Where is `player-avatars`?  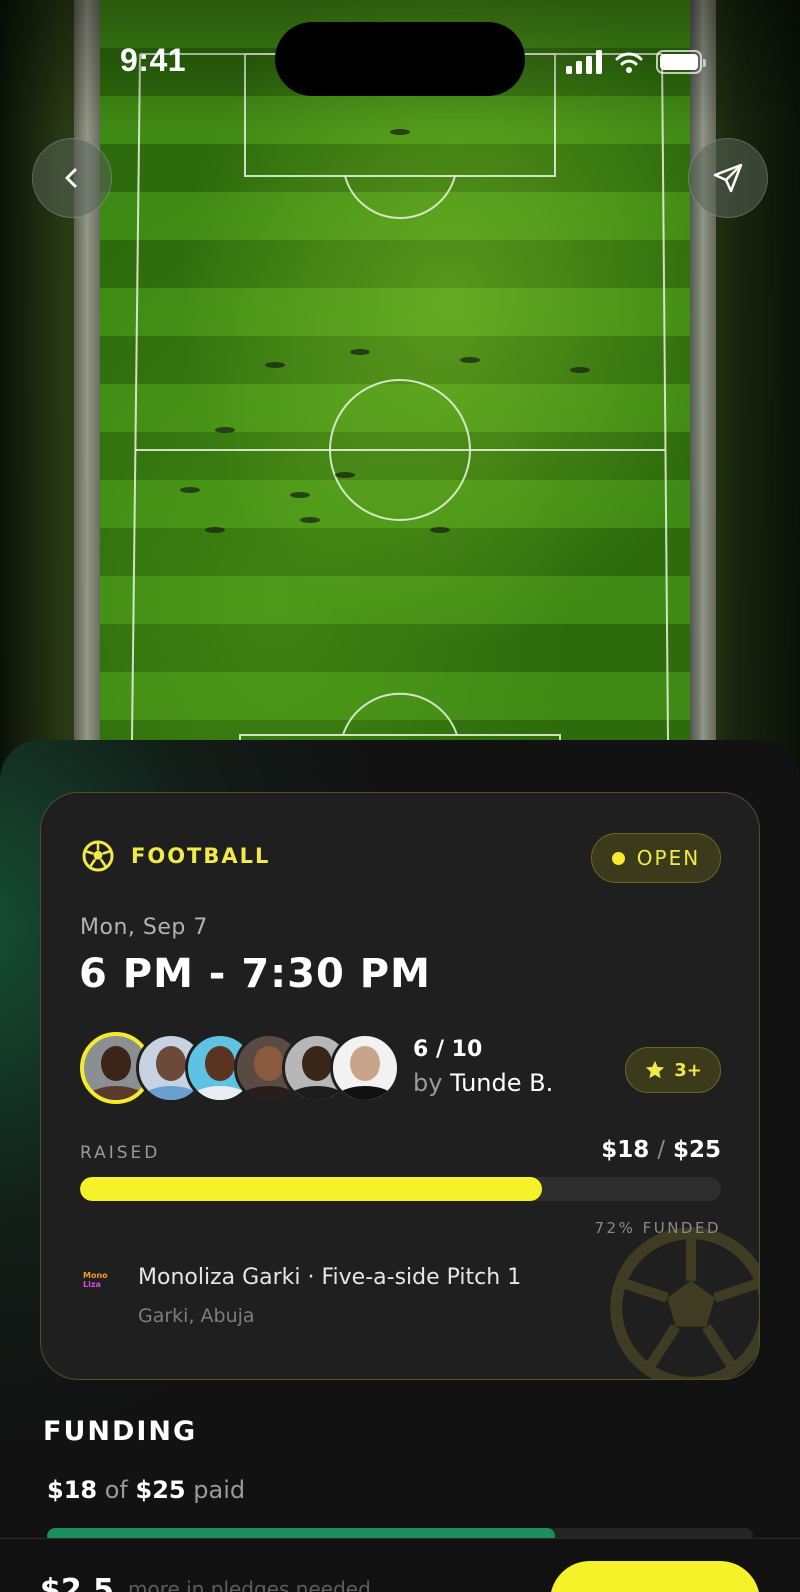
player-avatars is located at coordinates (240, 1068).